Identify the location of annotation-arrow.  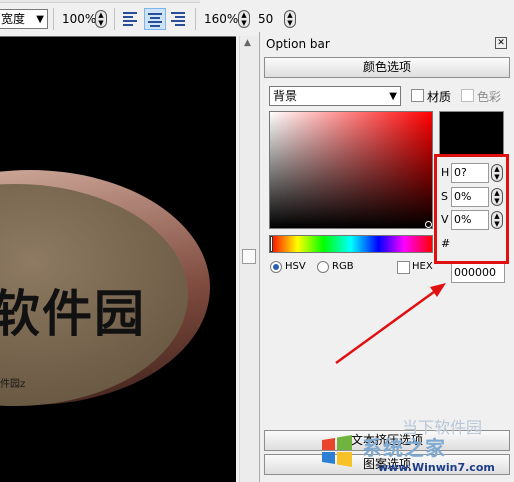
(390, 324).